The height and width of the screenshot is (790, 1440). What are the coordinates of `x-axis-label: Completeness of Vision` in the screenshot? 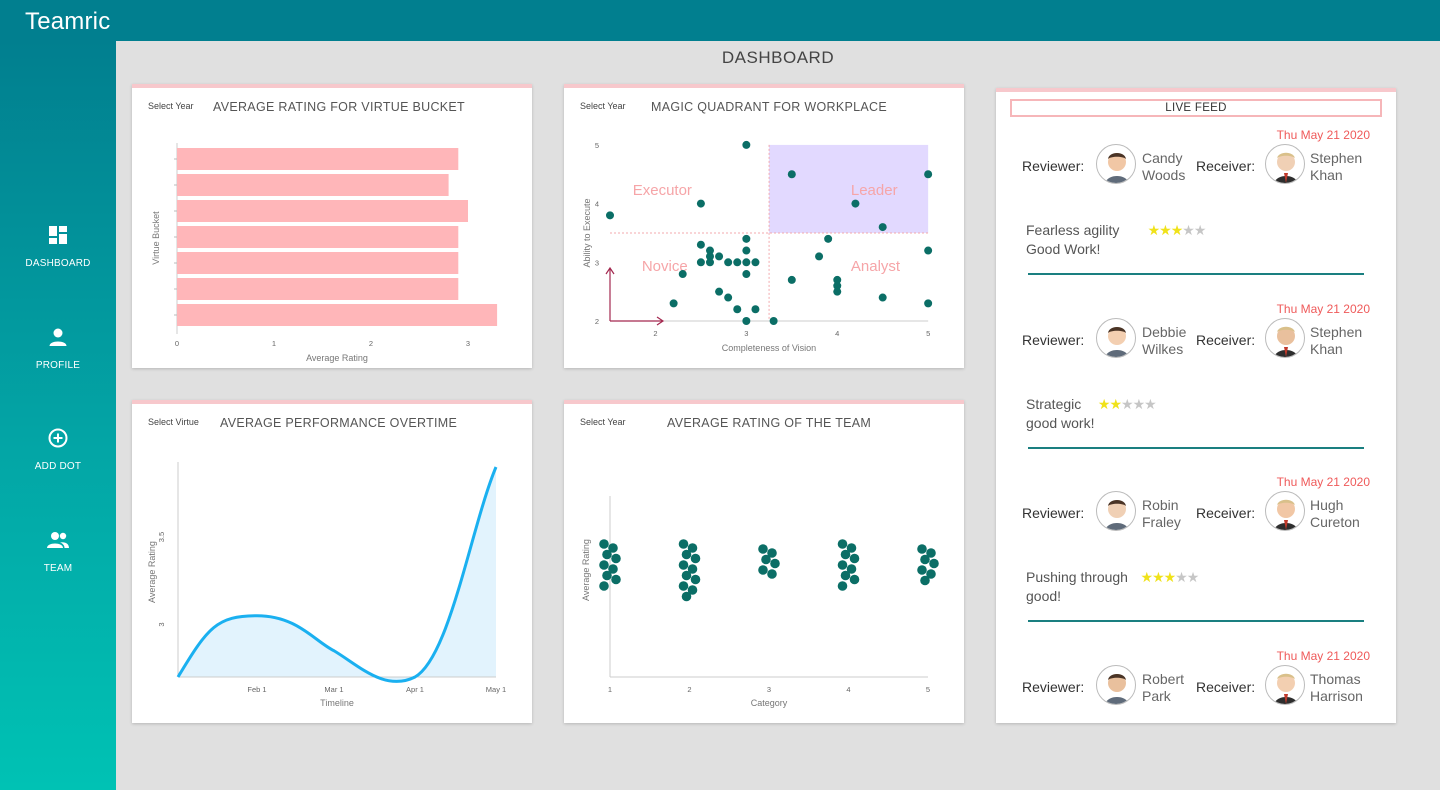 It's located at (769, 348).